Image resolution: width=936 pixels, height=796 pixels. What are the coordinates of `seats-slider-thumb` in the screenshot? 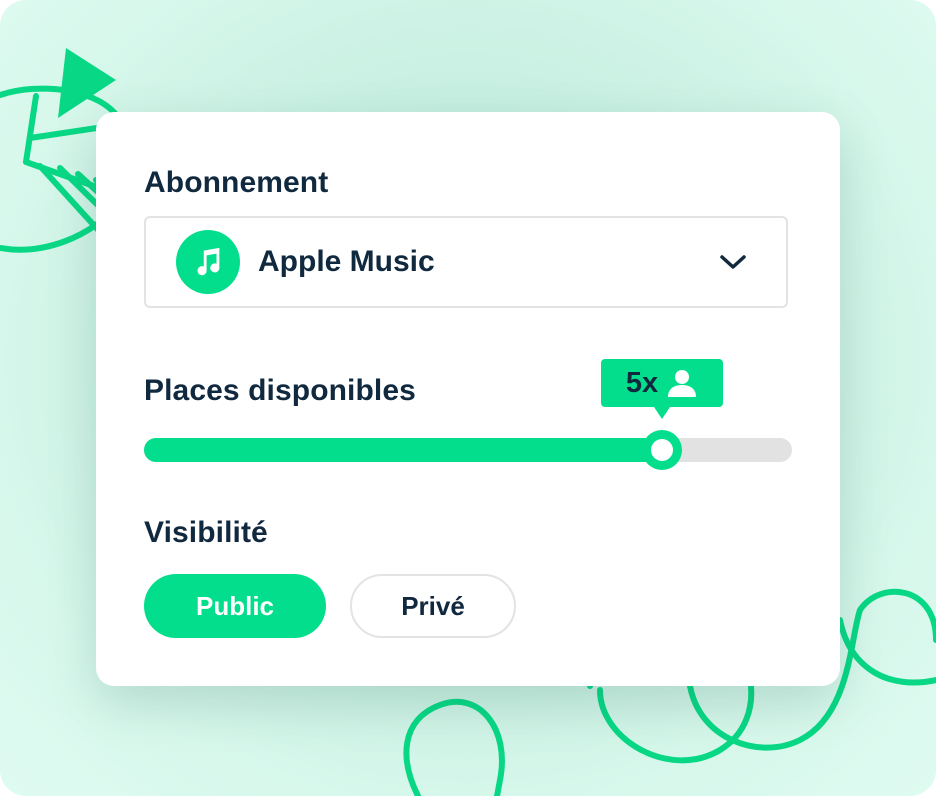 It's located at (662, 450).